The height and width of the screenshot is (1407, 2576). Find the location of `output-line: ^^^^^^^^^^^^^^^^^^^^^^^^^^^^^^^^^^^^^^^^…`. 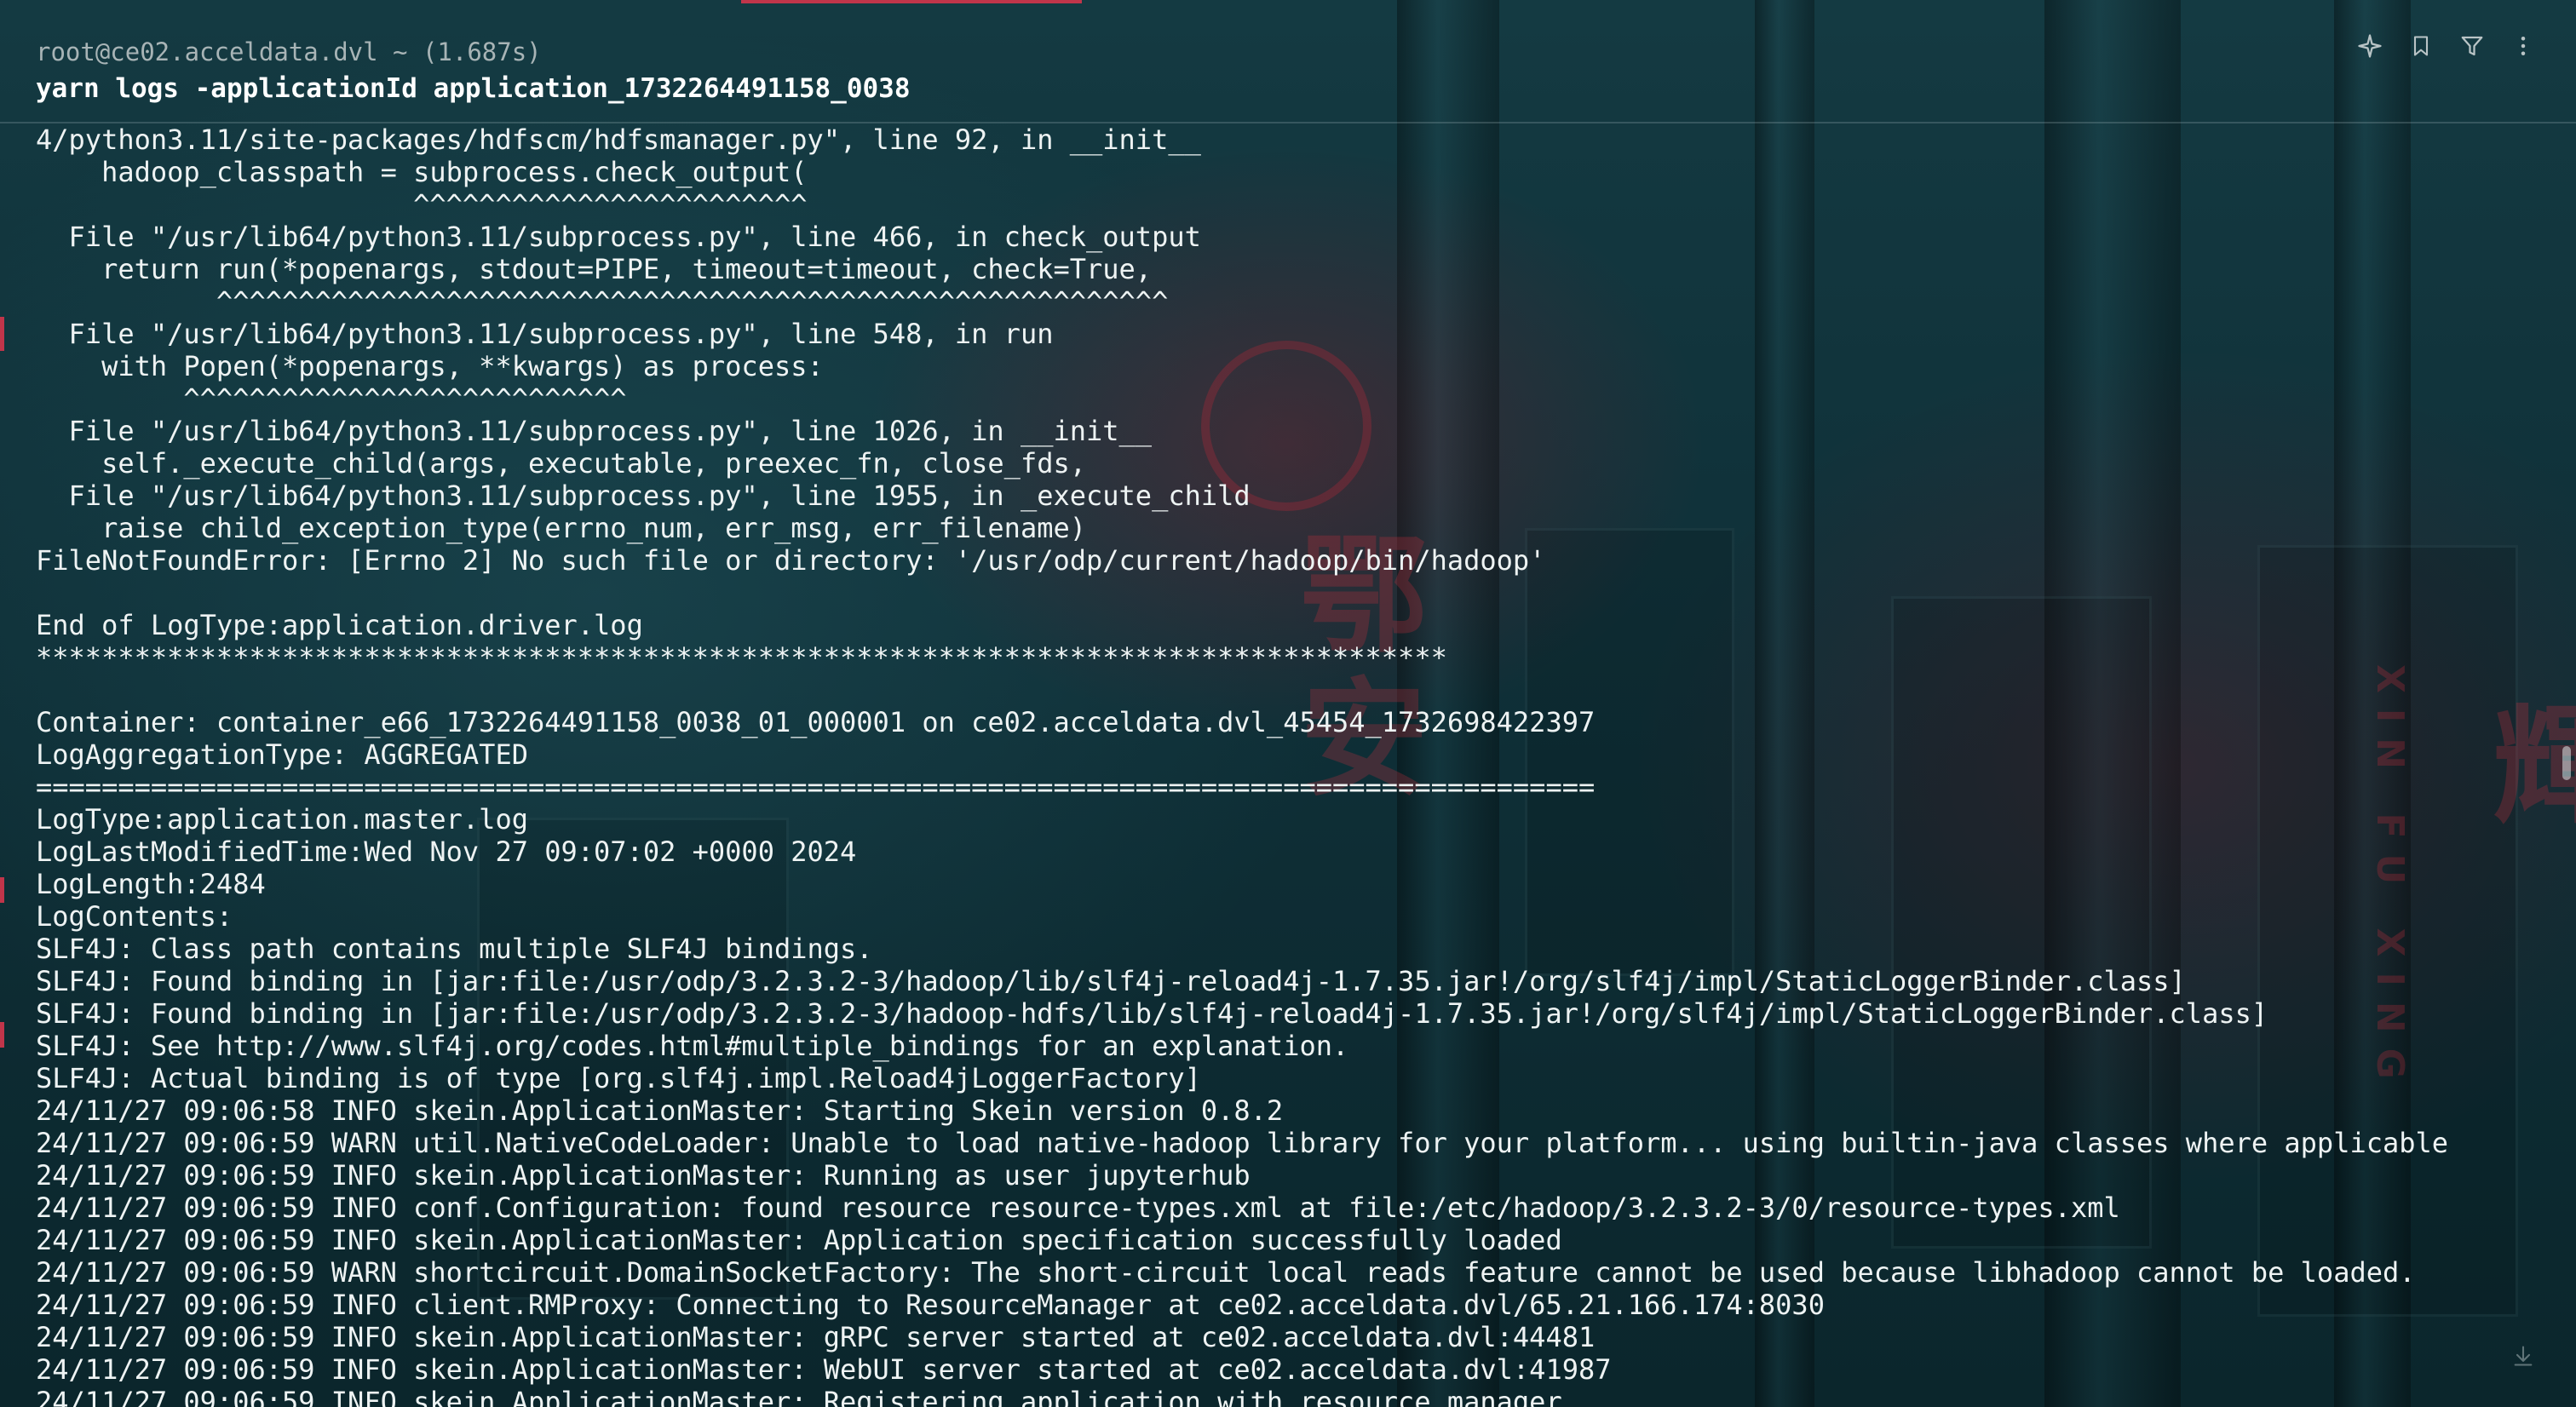

output-line: ^^^^^^^^^^^^^^^^^^^^^^^^^^^^^^^^^^^^^^^^… is located at coordinates (603, 301).